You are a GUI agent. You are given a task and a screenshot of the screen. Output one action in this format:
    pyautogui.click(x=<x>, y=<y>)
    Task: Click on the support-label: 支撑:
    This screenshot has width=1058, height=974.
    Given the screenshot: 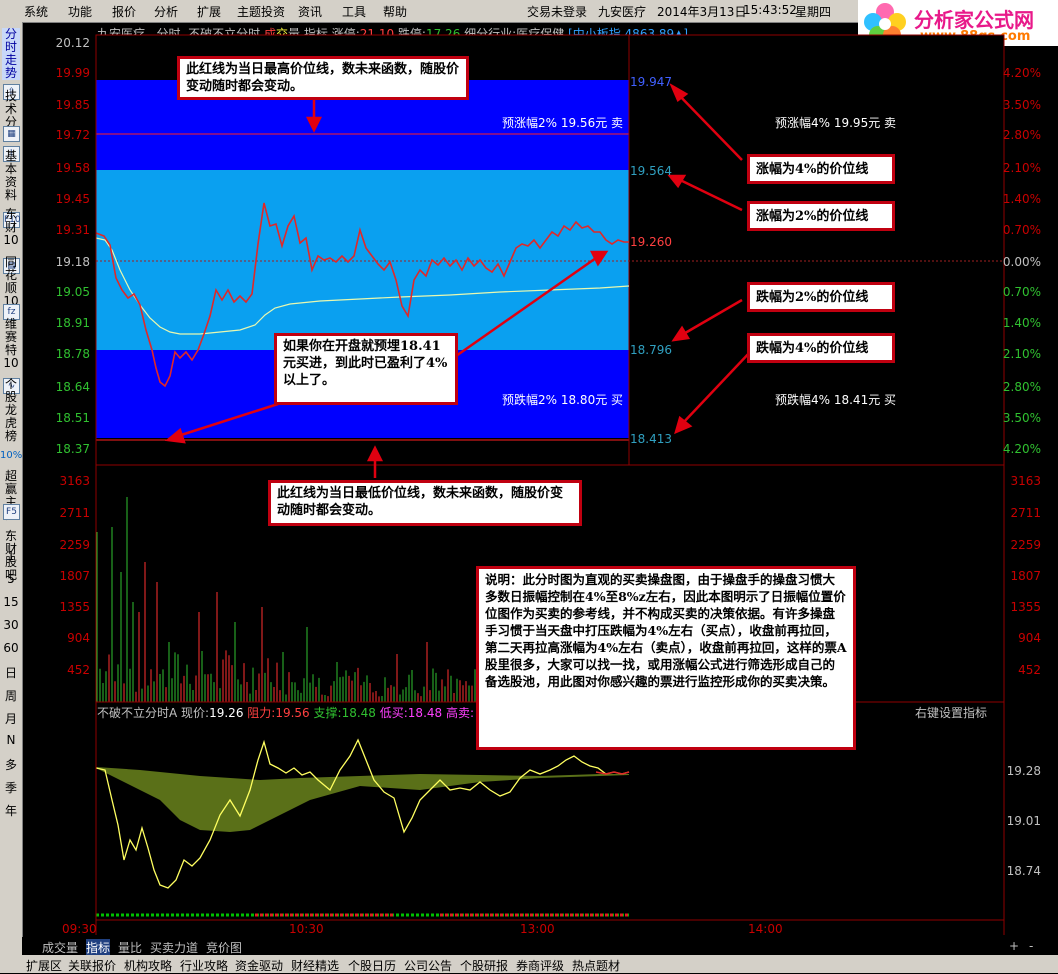 What is the action you would take?
    pyautogui.click(x=327, y=713)
    